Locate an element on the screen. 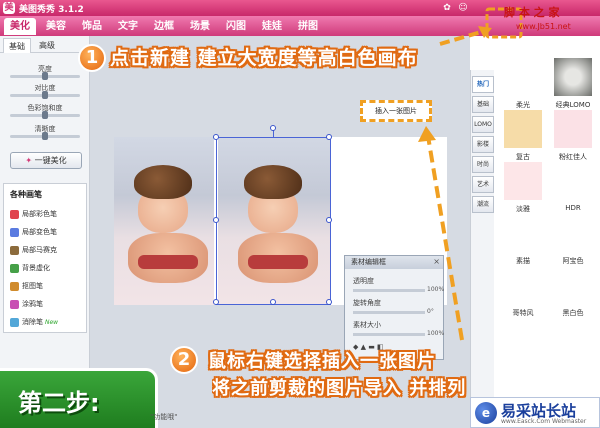  menu-tab-face: 美容 is located at coordinates (56, 26).